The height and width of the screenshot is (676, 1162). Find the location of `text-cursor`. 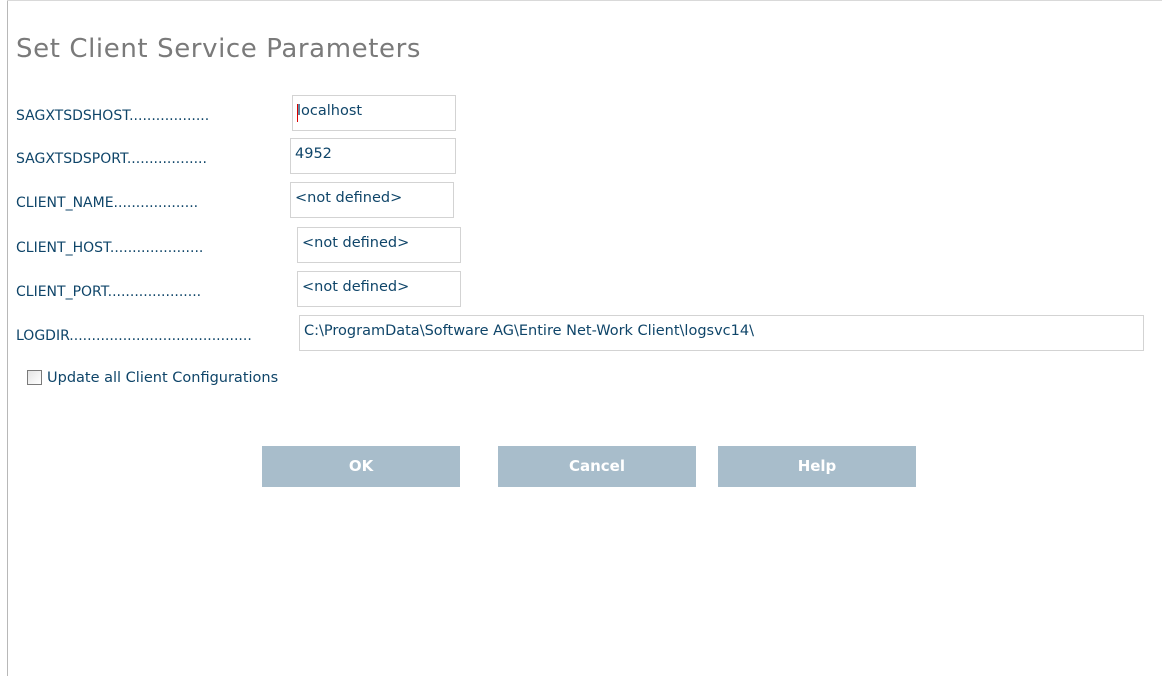

text-cursor is located at coordinates (297, 113).